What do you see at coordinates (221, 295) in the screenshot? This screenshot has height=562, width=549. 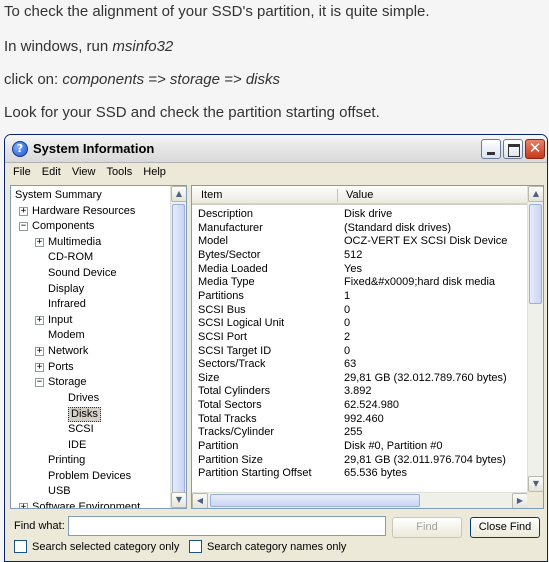 I see `item-cell: Partitions` at bounding box center [221, 295].